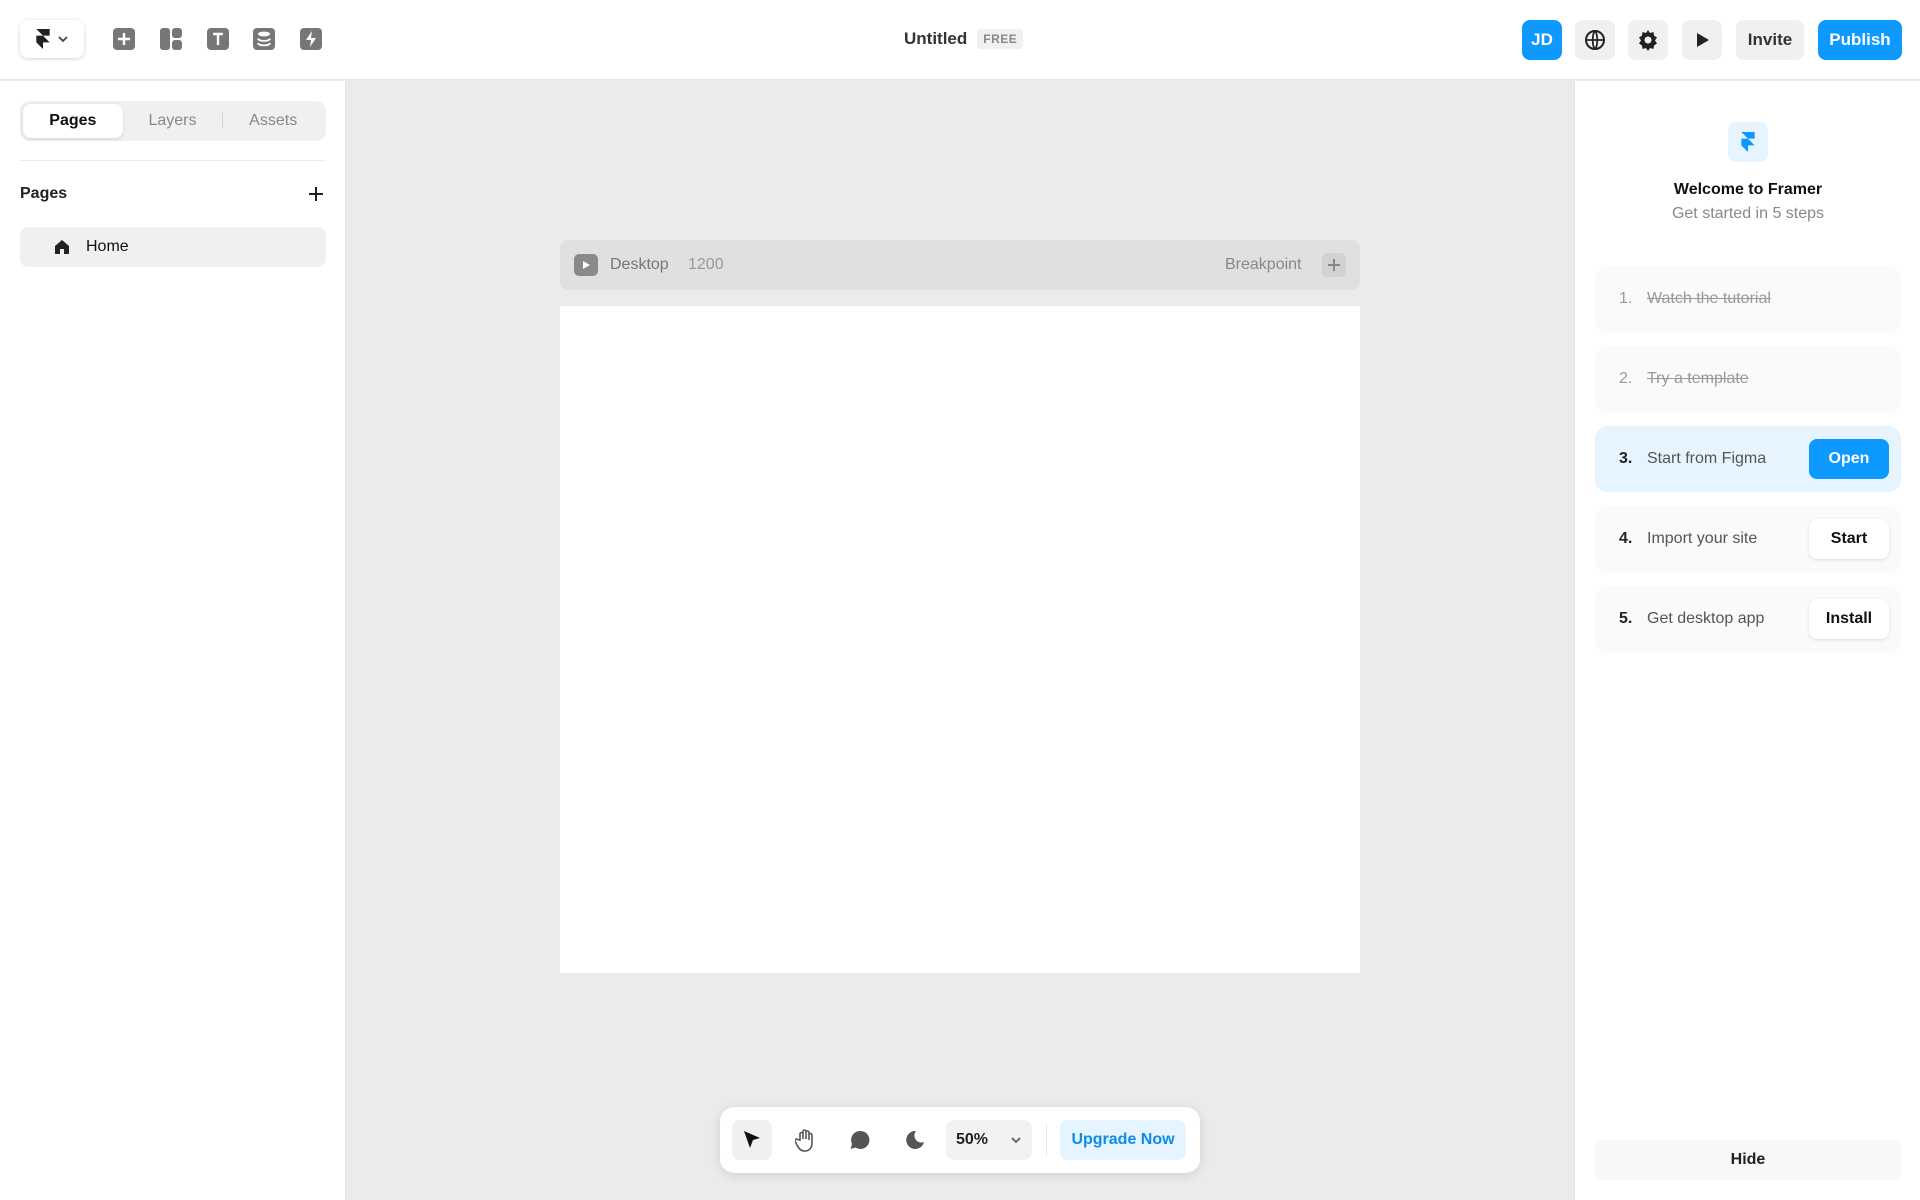 This screenshot has height=1200, width=1920. Describe the element at coordinates (1702, 538) in the screenshot. I see `step-label: Import your site` at that location.